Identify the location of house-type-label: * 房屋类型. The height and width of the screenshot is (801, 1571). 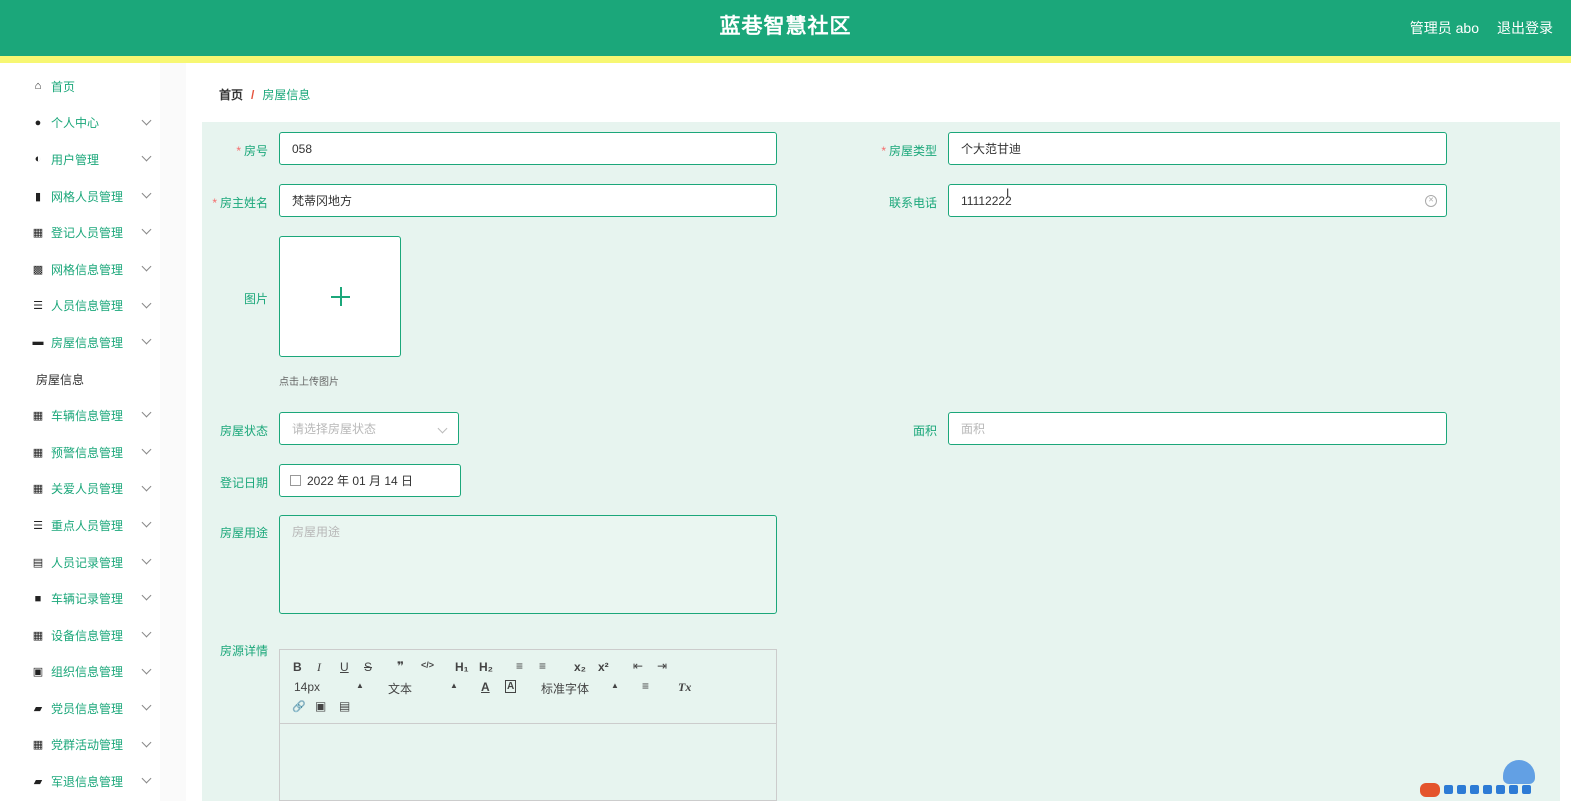
(909, 151).